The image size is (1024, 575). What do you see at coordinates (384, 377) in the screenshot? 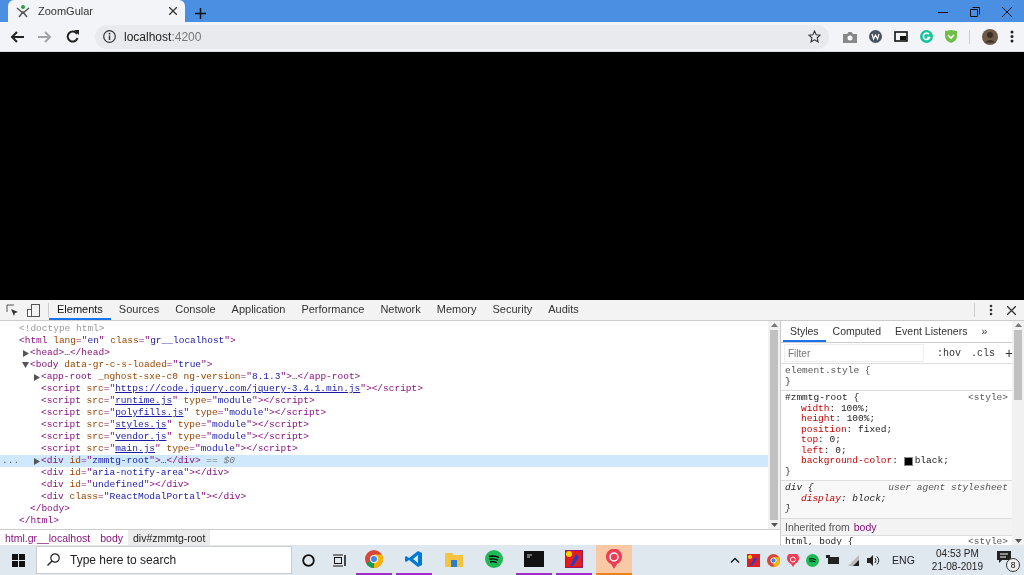
I see `dom-node-line: <app-root _nghost-sxe-c0 ng-version="8.1.3">…</app-root>` at bounding box center [384, 377].